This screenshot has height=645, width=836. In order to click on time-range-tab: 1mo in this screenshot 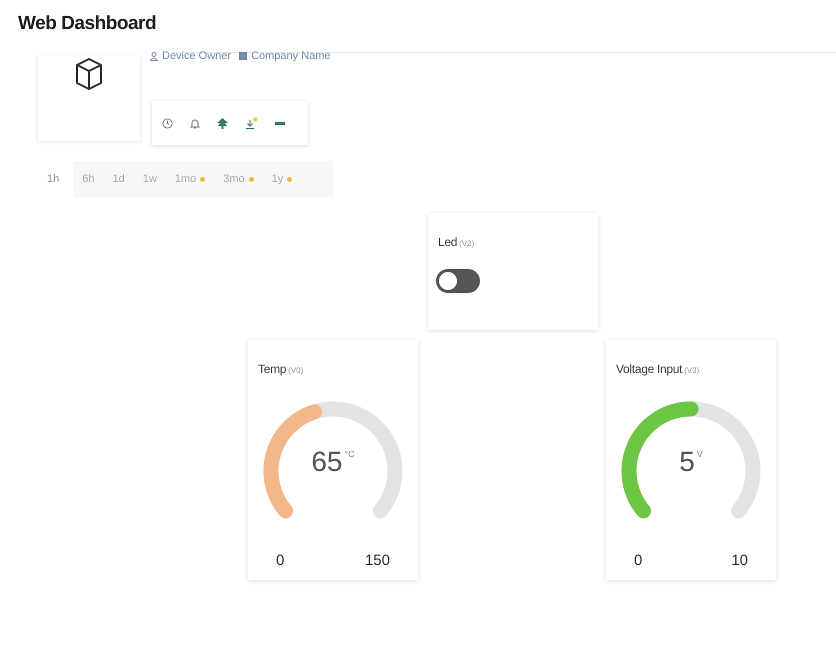, I will do `click(190, 179)`.